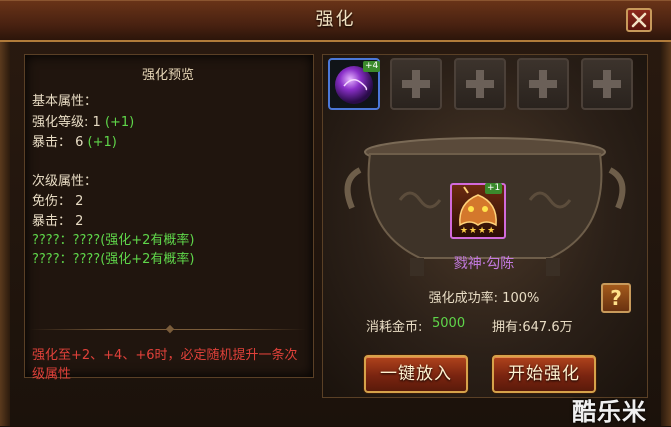 The width and height of the screenshot is (671, 427). What do you see at coordinates (119, 122) in the screenshot?
I see `enhance-level-bonus: (+1)` at bounding box center [119, 122].